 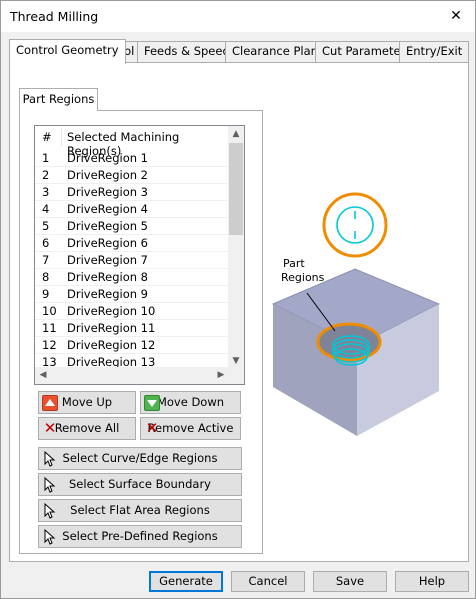 What do you see at coordinates (107, 226) in the screenshot?
I see `row-name: DriveRegion 5` at bounding box center [107, 226].